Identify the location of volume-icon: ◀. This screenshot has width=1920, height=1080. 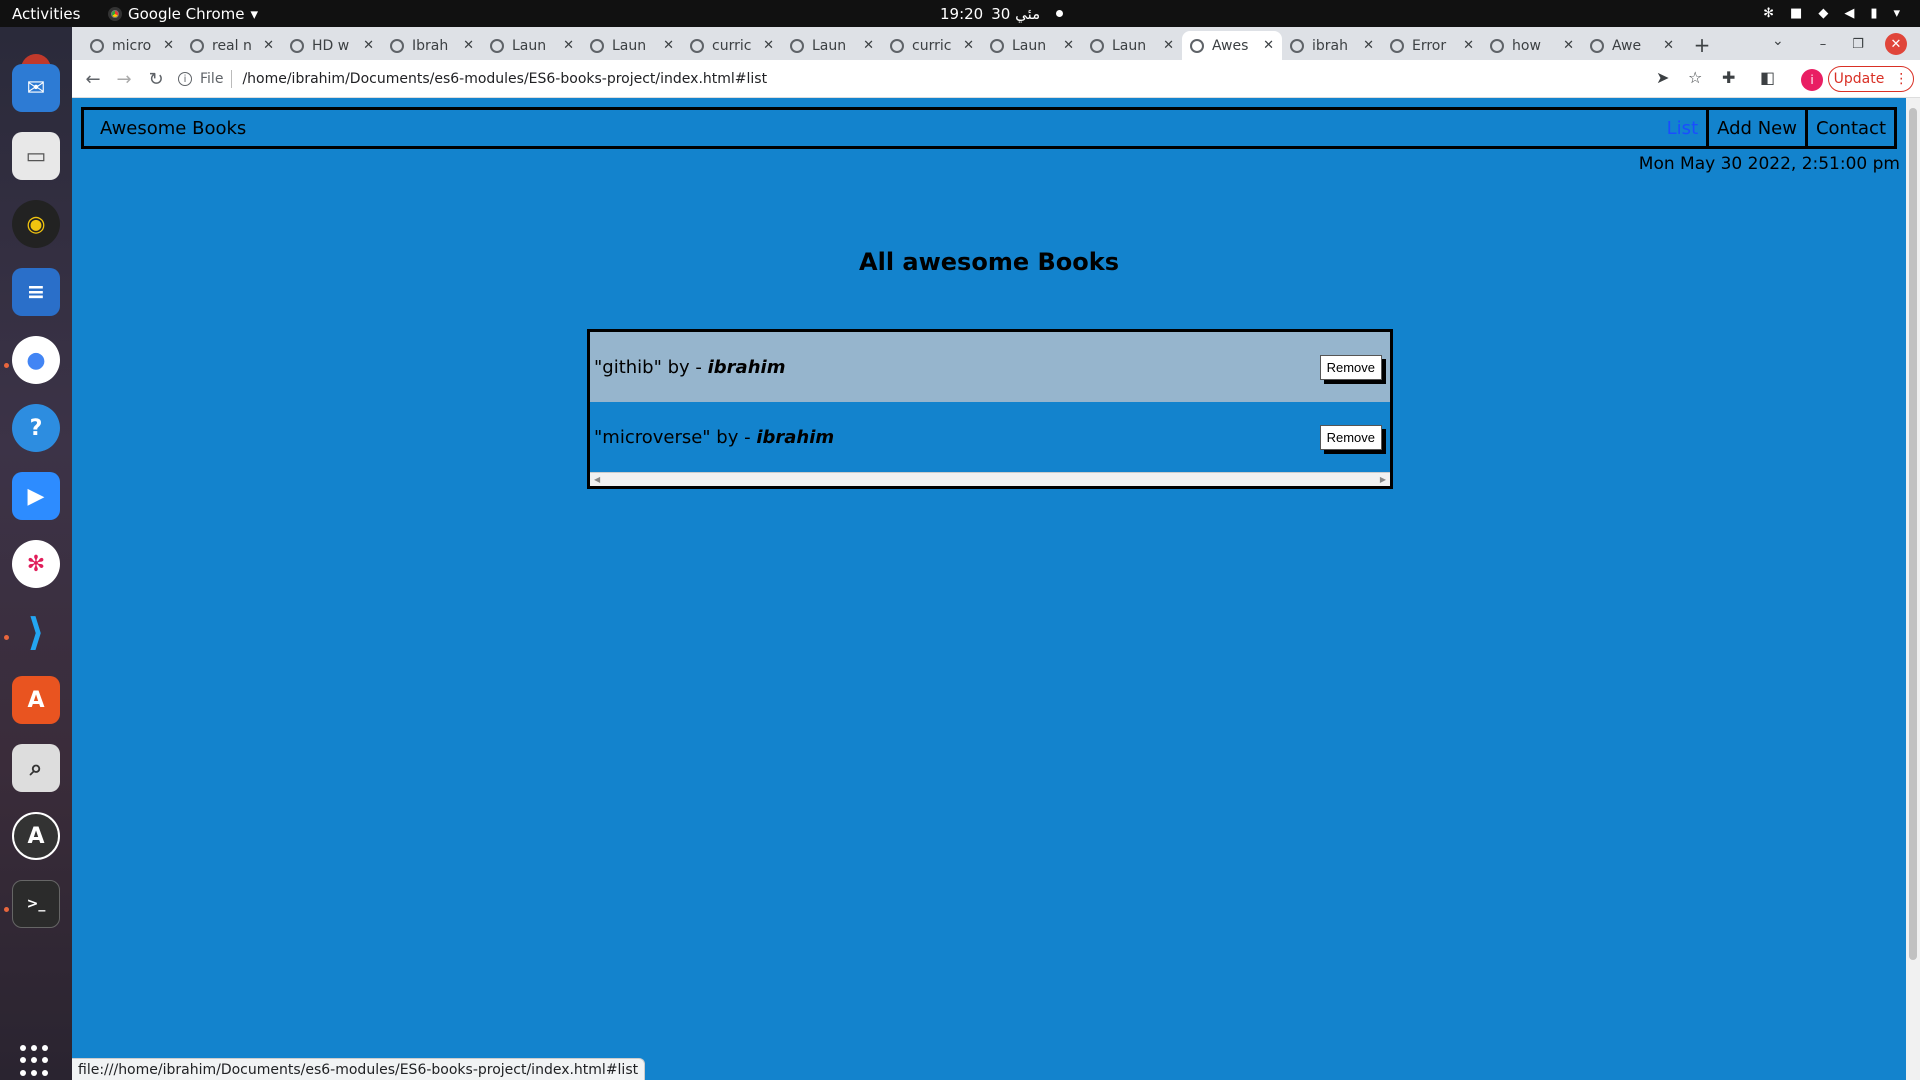
(1849, 13).